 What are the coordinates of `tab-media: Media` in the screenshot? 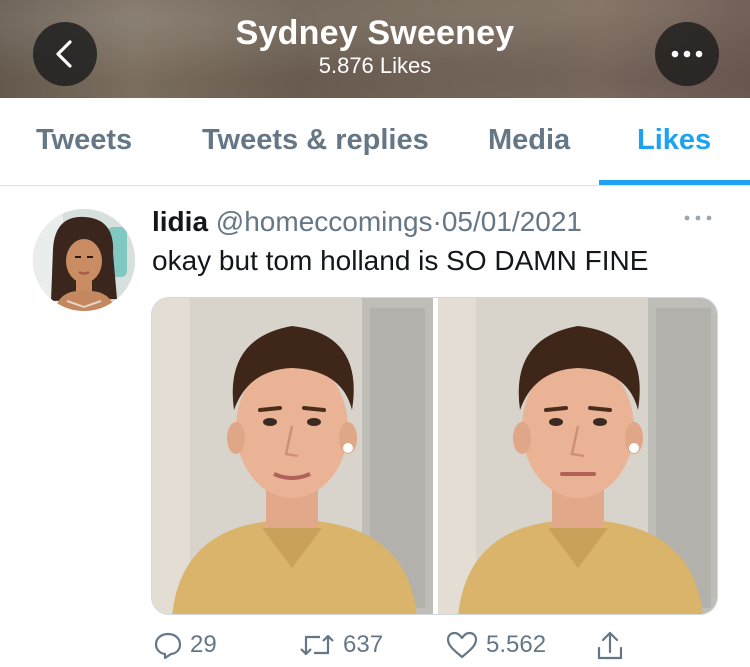 It's located at (529, 140).